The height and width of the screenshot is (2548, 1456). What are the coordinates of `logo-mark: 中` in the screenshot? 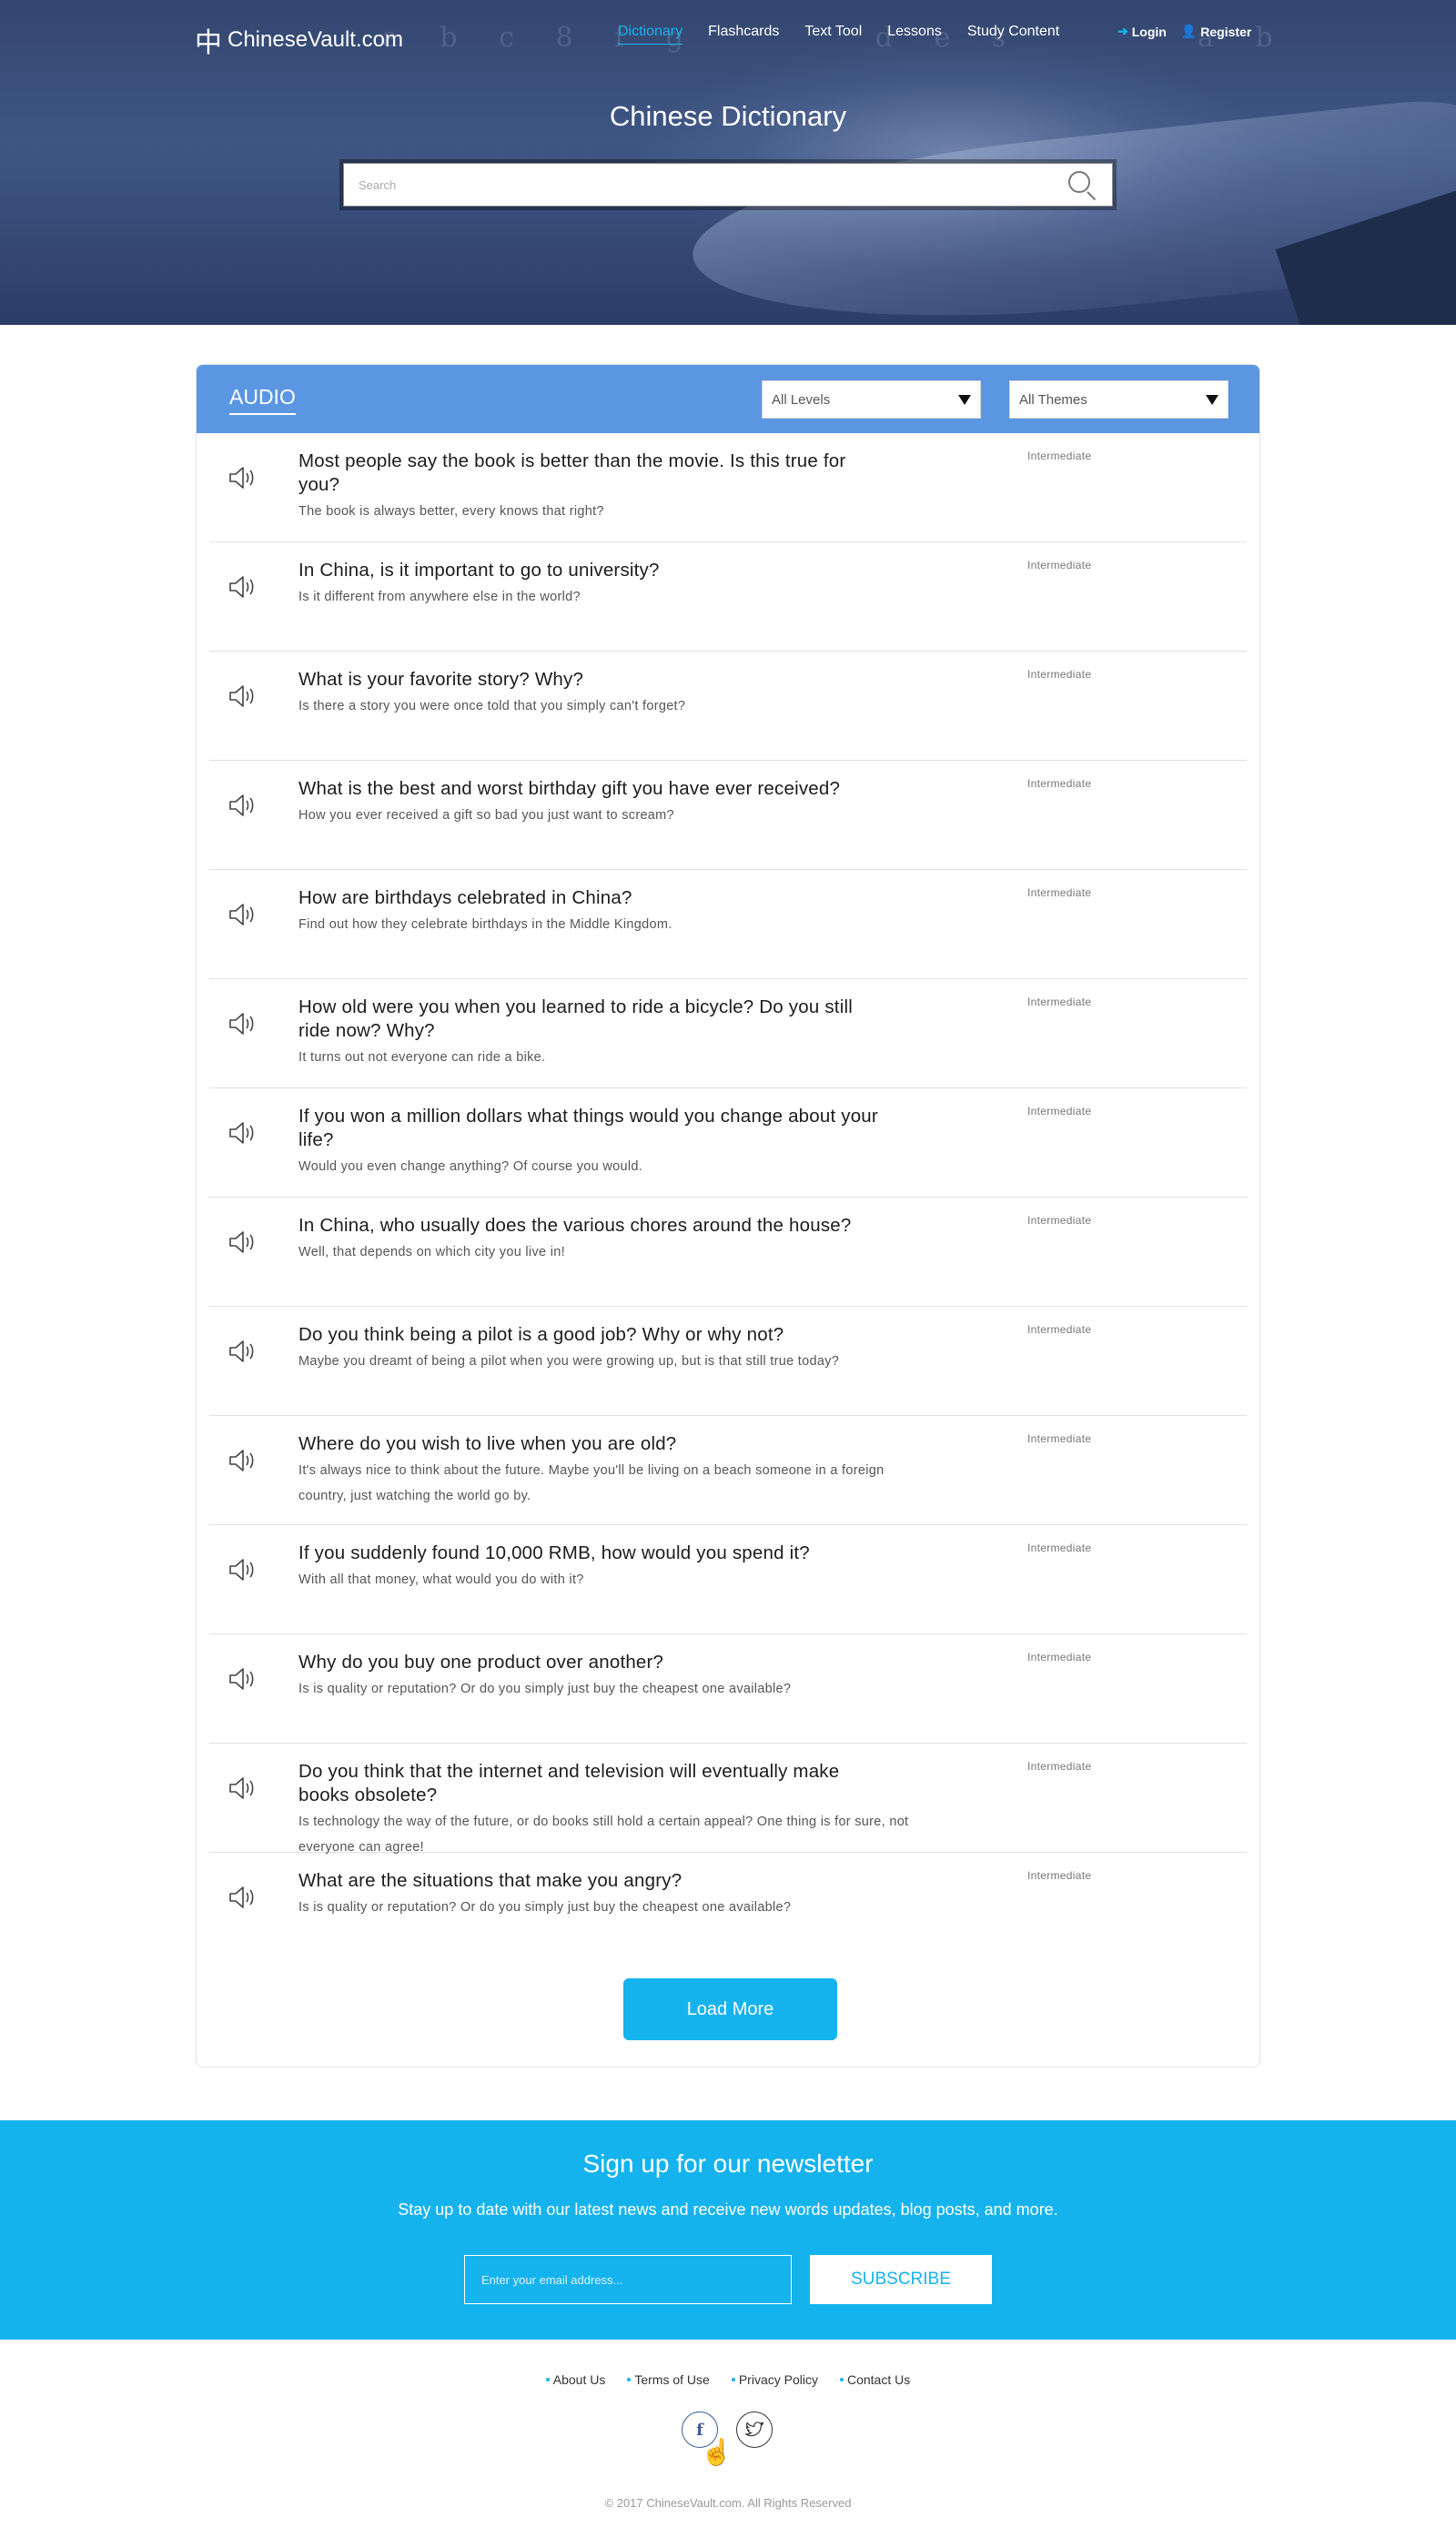 It's located at (209, 43).